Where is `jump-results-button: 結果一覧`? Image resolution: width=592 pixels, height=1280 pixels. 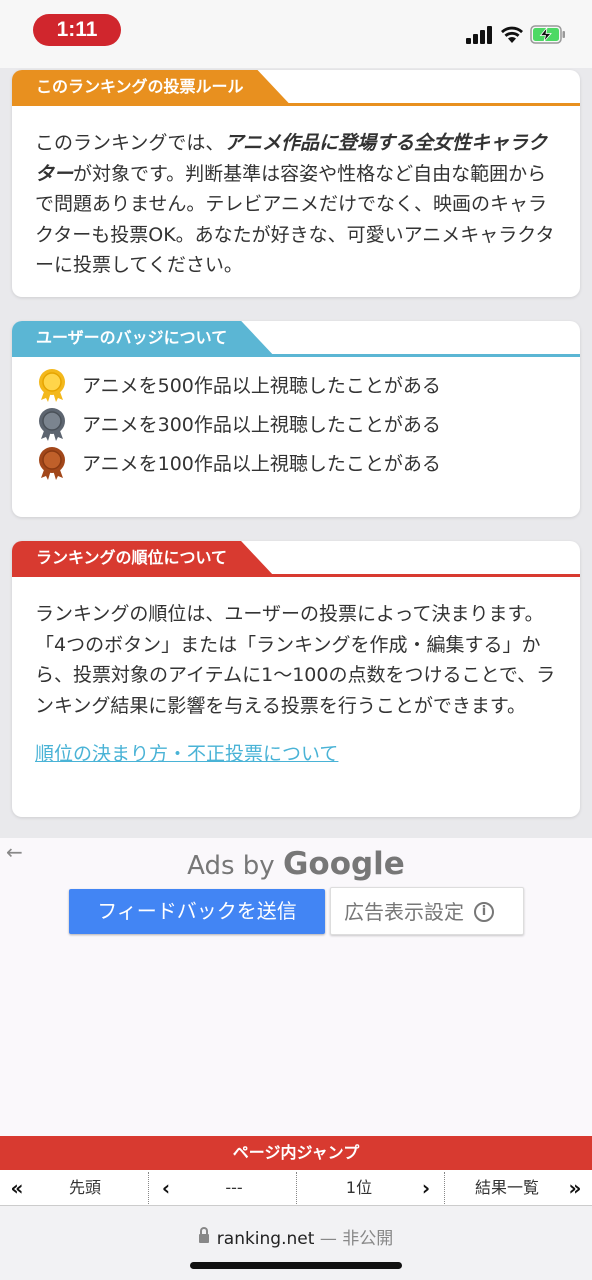 jump-results-button: 結果一覧 is located at coordinates (507, 1188).